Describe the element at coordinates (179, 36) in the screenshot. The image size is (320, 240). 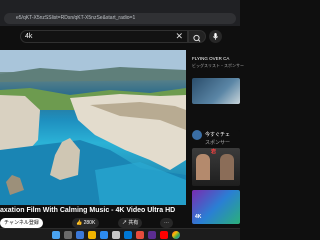
I see `clear-search-icon: ✕` at that location.